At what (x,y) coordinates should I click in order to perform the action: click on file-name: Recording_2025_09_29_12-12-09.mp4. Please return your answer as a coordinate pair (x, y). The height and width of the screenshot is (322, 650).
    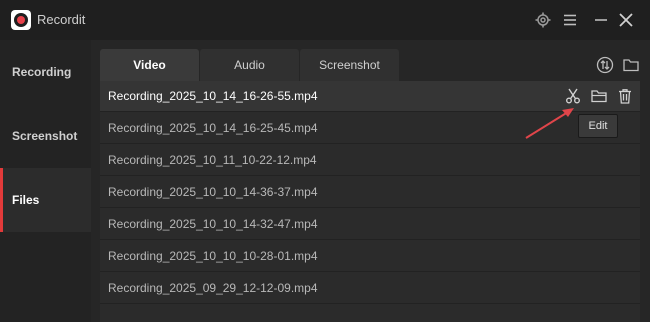
    Looking at the image, I should click on (213, 288).